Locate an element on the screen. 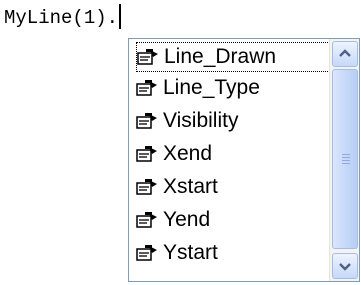 The width and height of the screenshot is (361, 285). chevron-down-icon is located at coordinates (345, 267).